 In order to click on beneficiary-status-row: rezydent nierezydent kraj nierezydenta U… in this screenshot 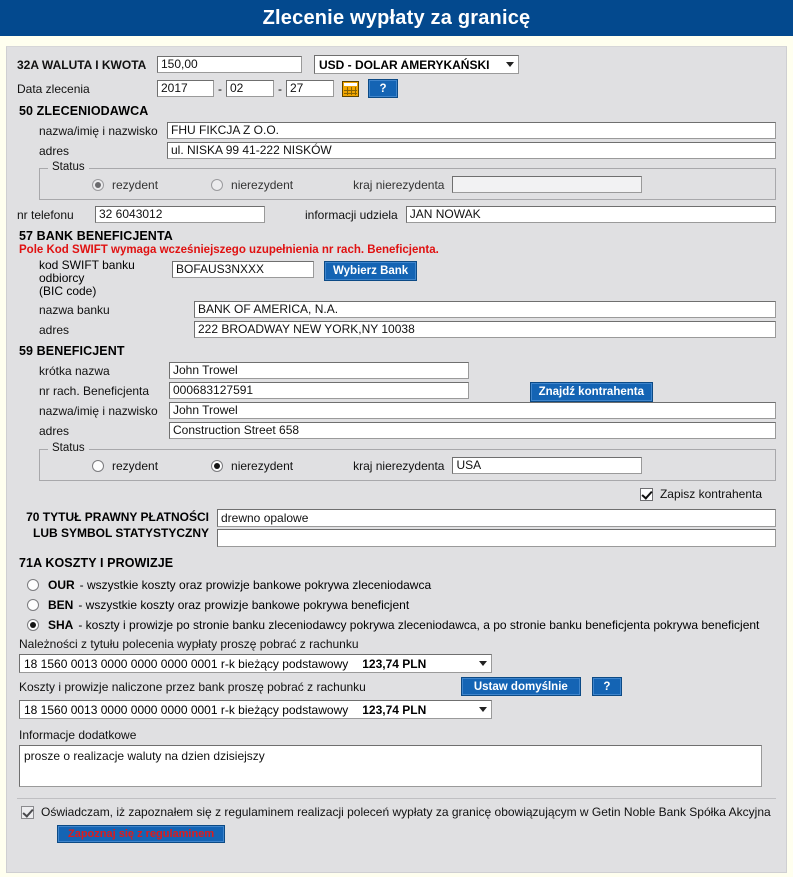, I will do `click(407, 465)`.